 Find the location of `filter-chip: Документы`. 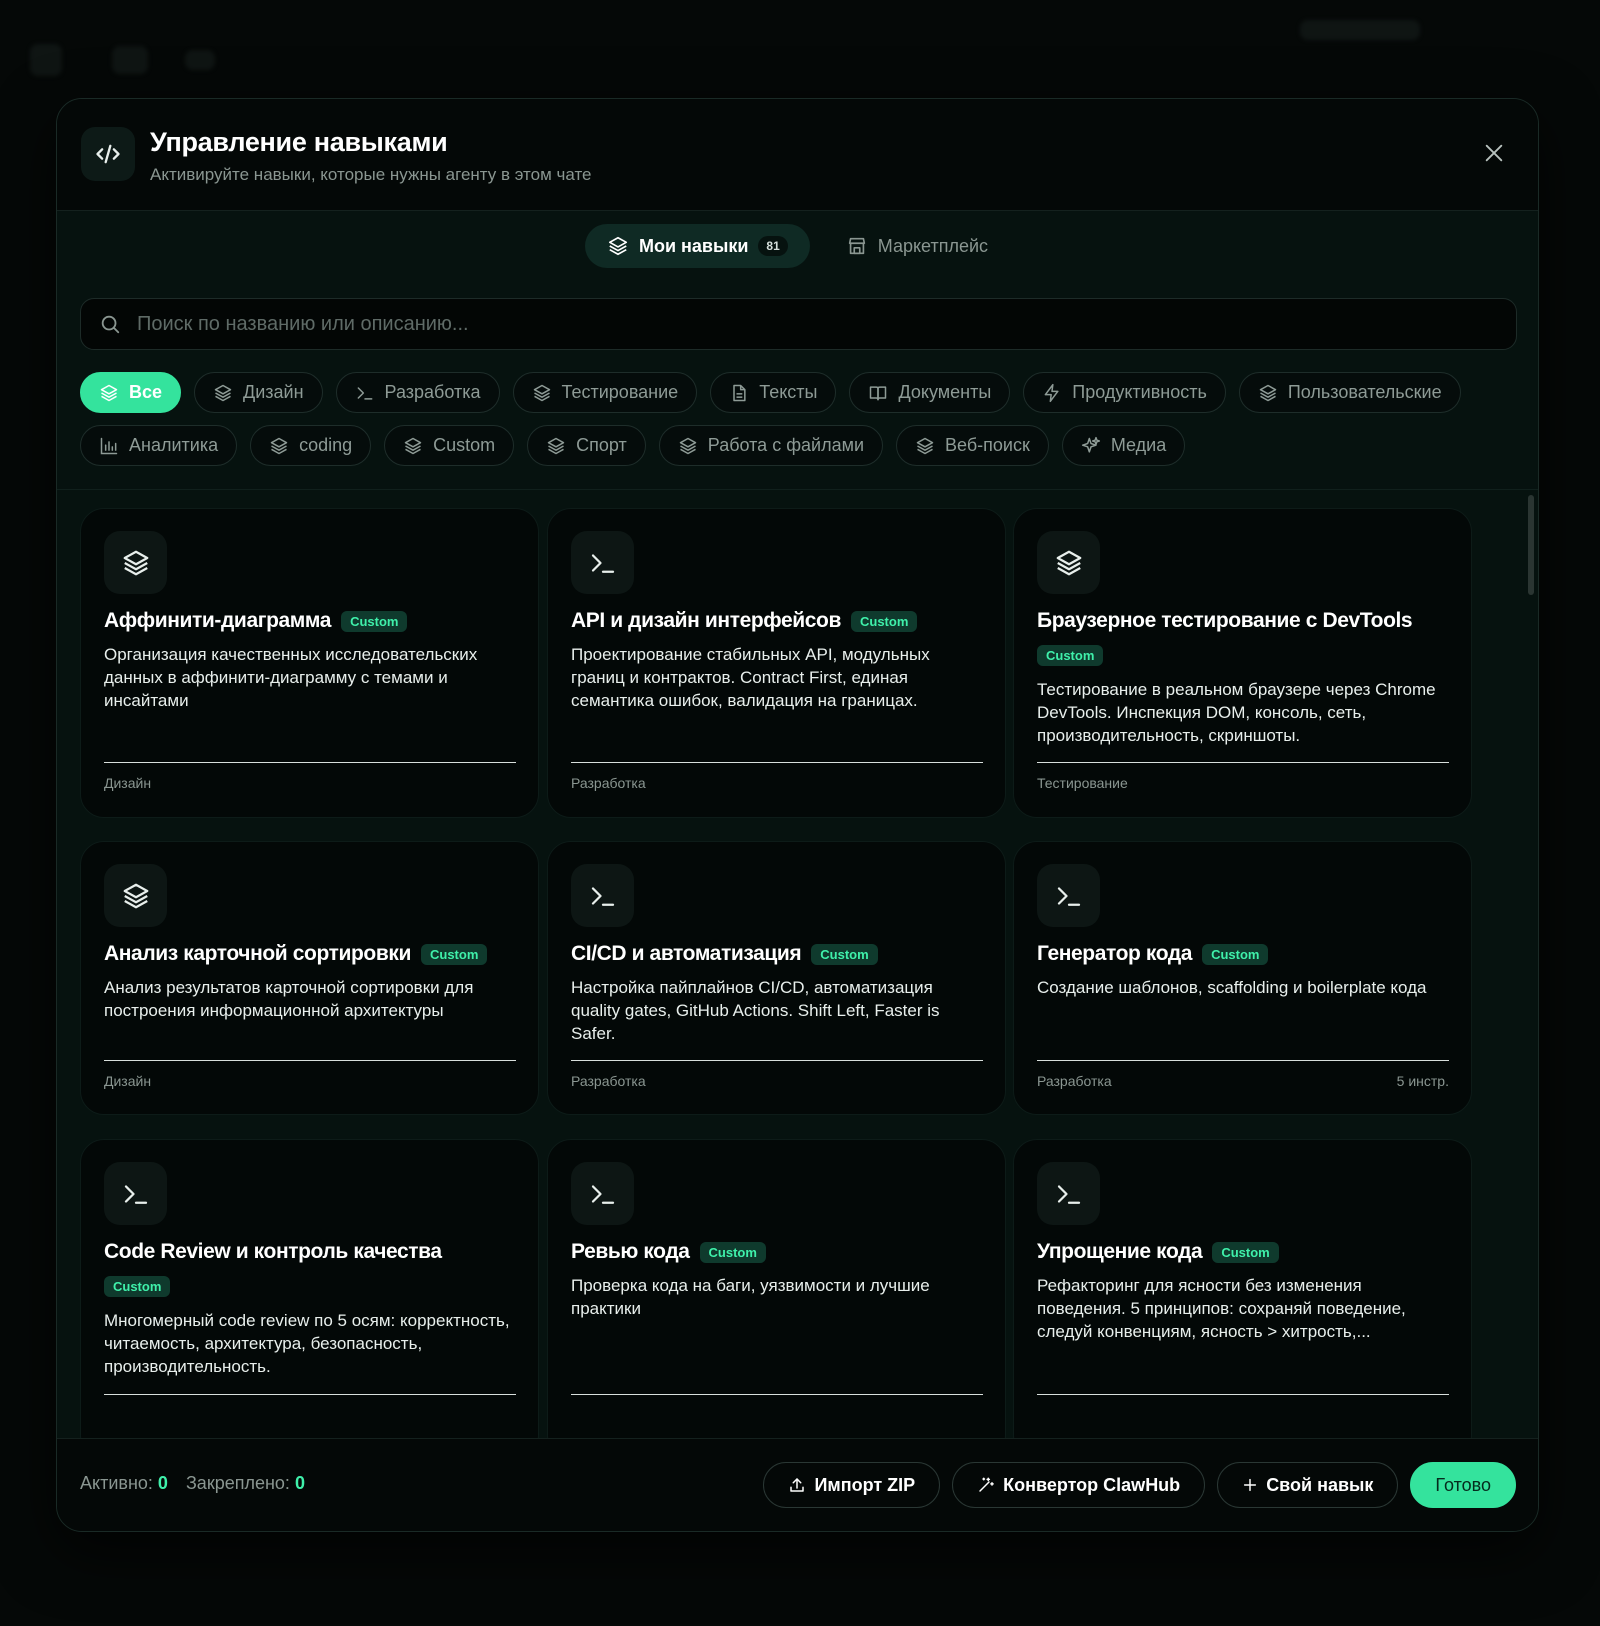

filter-chip: Документы is located at coordinates (930, 392).